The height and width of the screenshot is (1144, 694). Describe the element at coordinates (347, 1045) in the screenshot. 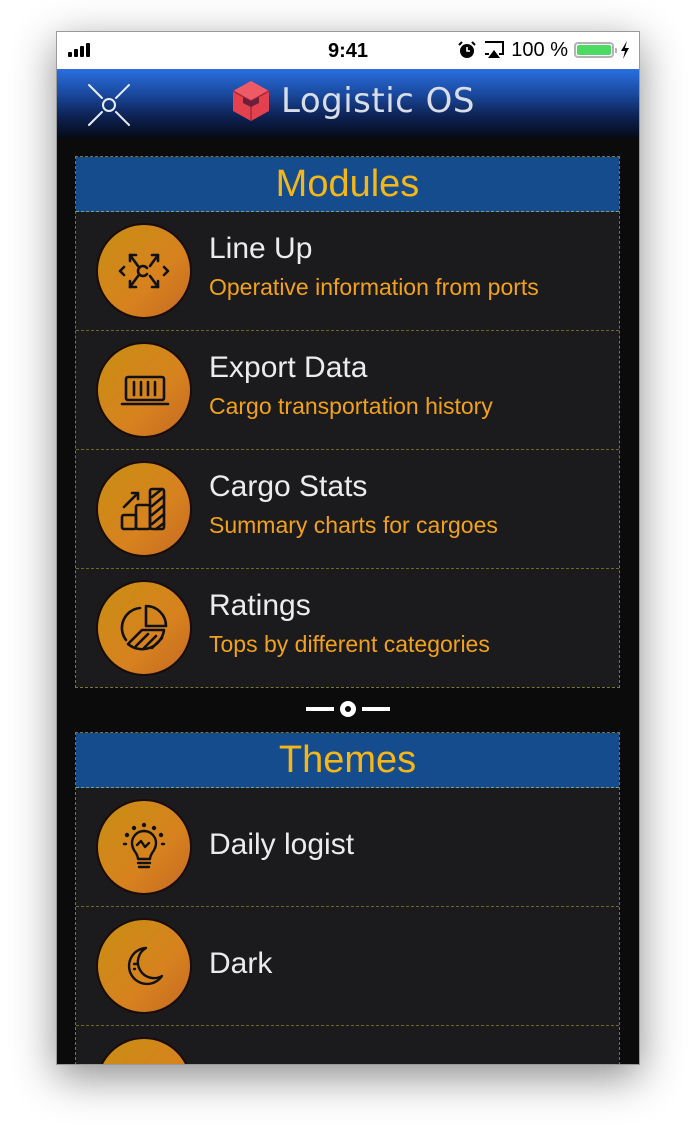

I see `theme-item-partial` at that location.